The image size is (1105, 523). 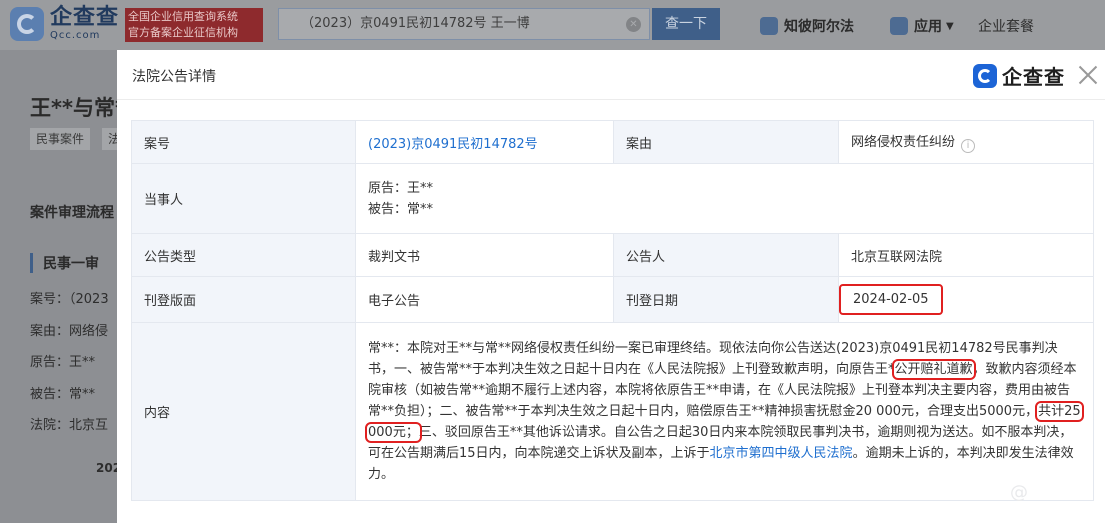 I want to click on nav-apps-label: 应用, so click(x=928, y=27).